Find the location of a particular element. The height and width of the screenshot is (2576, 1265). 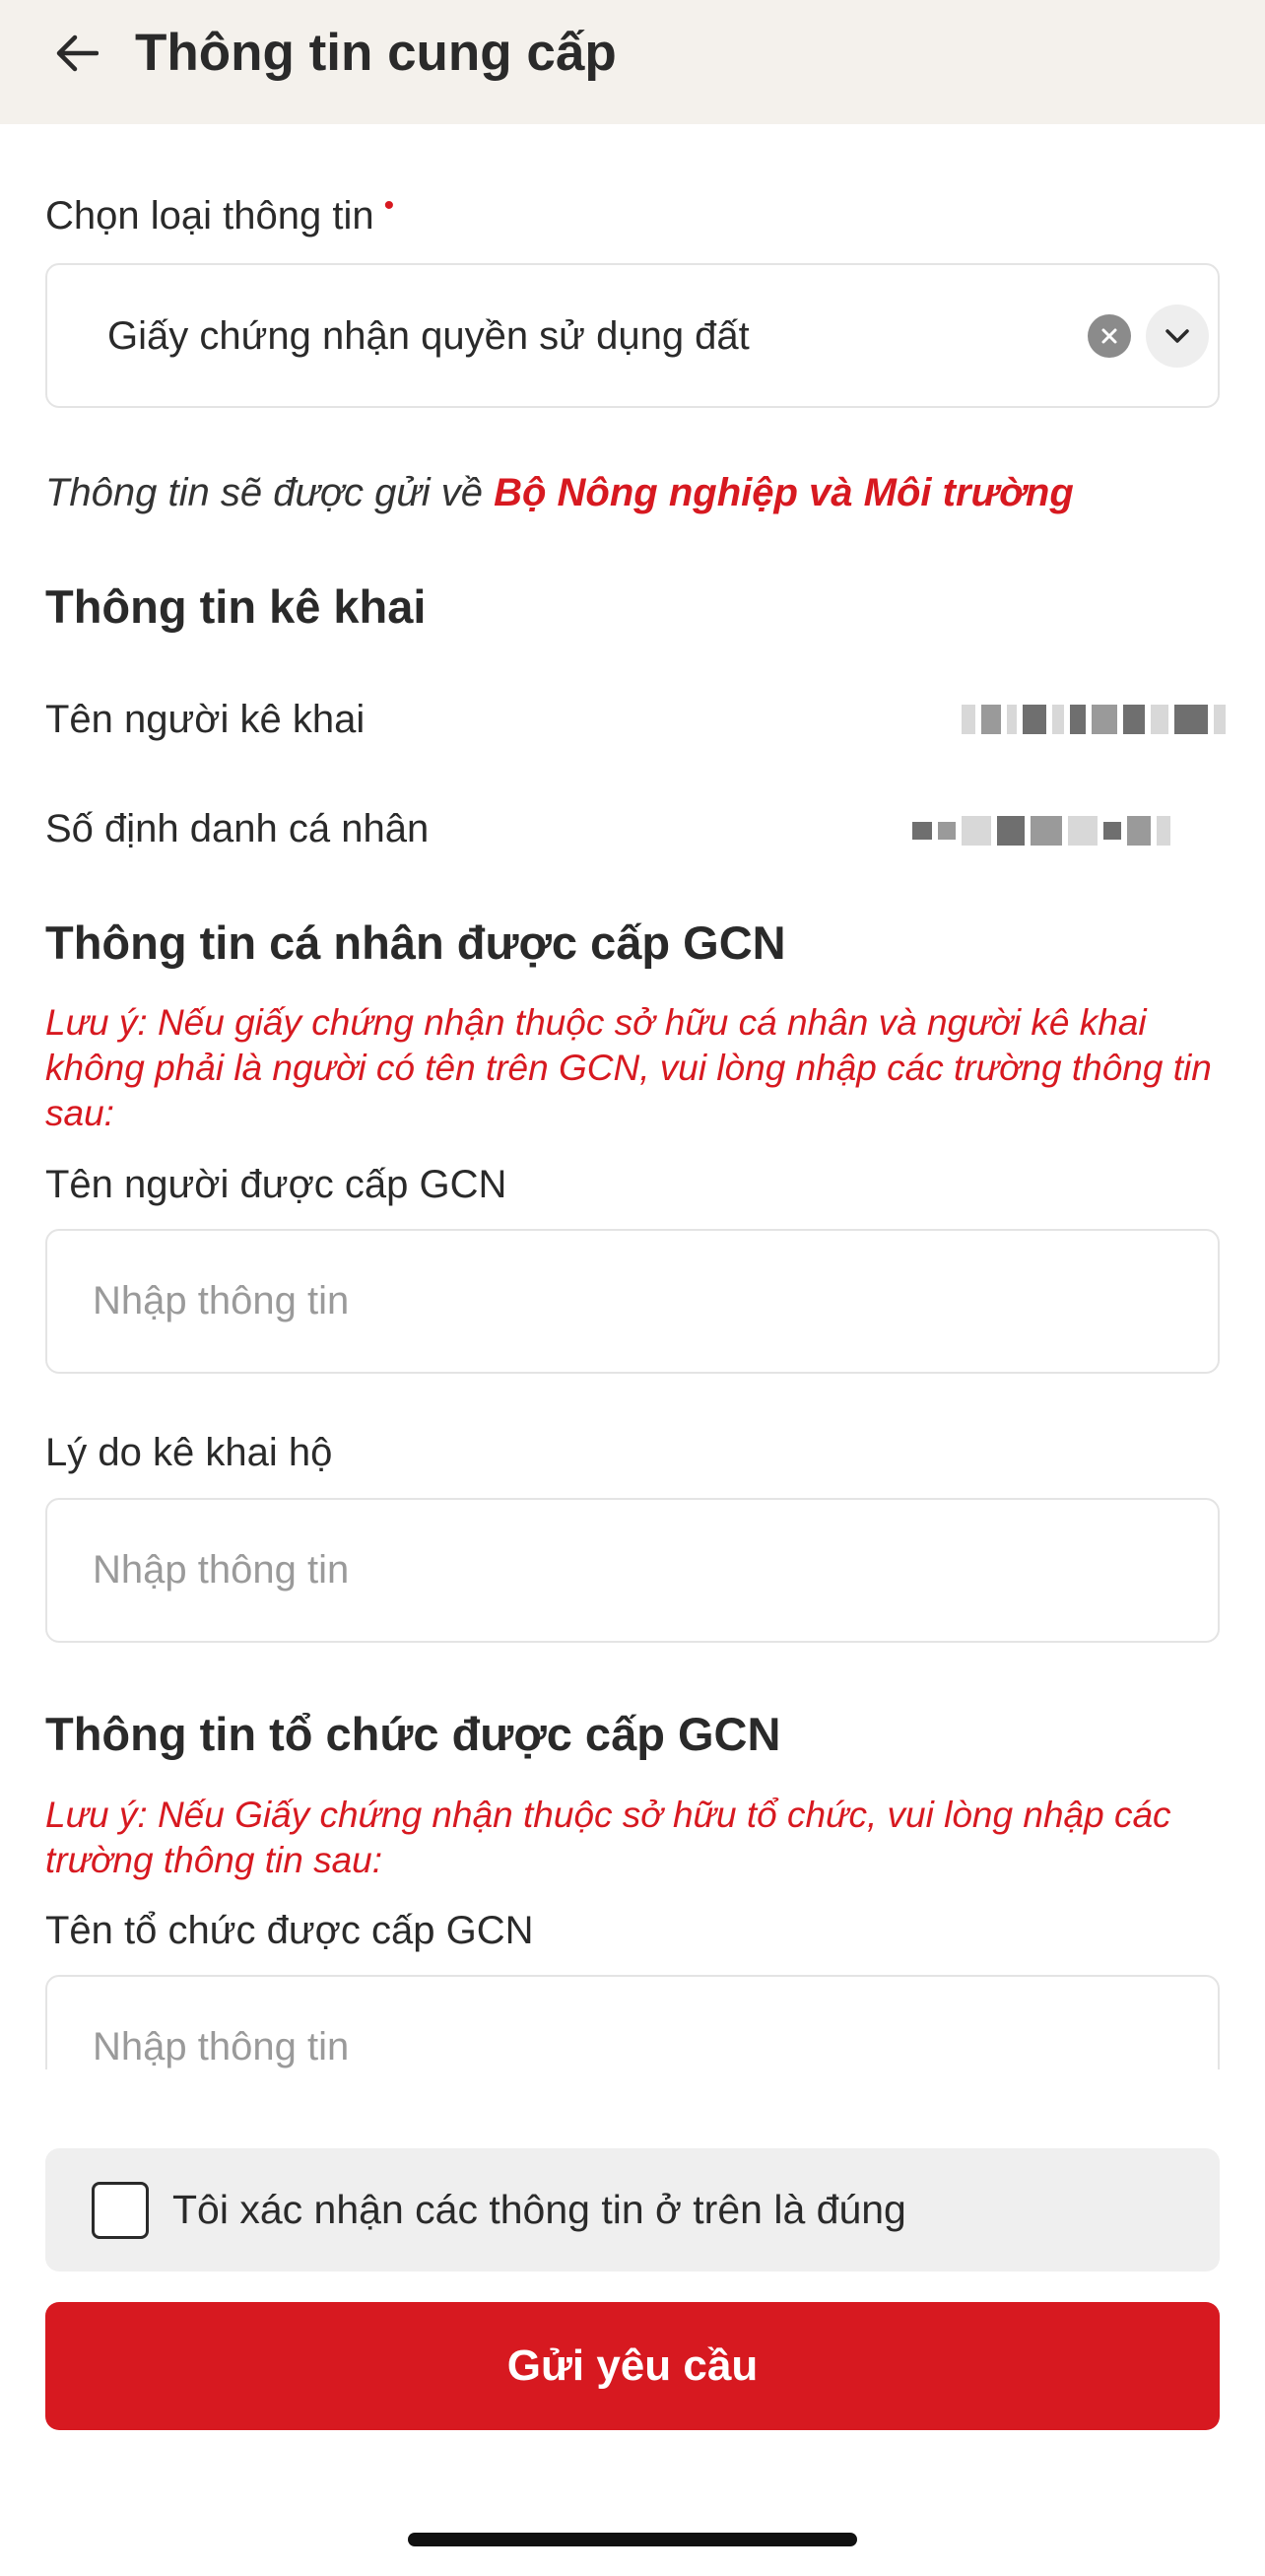

info-type-select: Giấy chứng nhận quyền sử dụng đất is located at coordinates (632, 335).